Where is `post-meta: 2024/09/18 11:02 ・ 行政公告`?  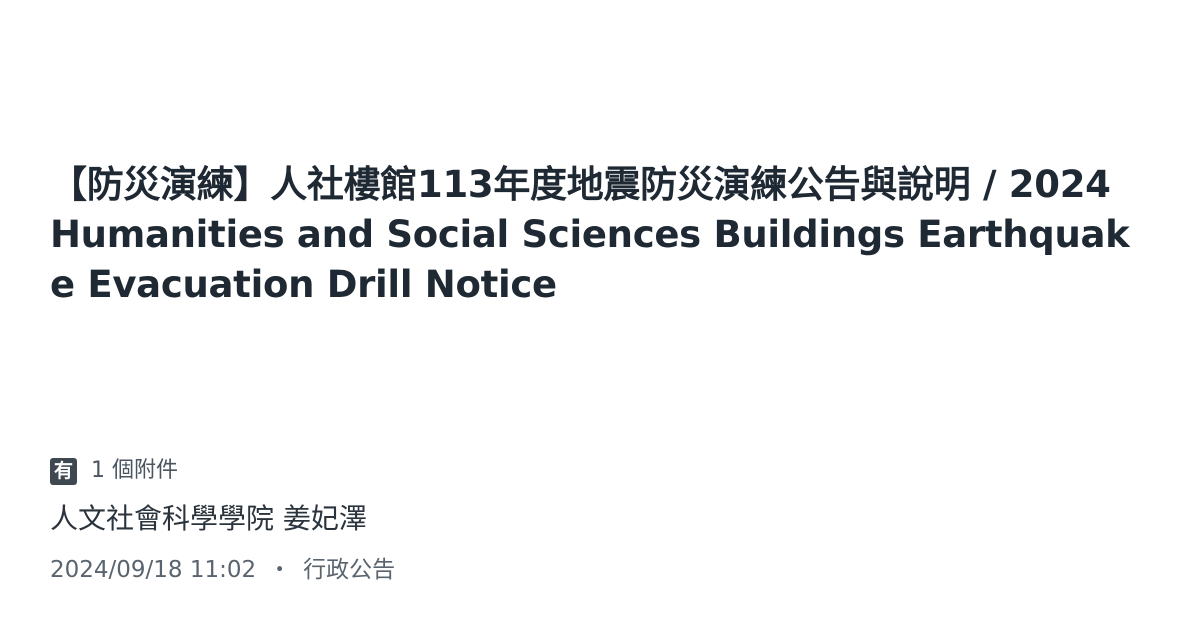 post-meta: 2024/09/18 11:02 ・ 行政公告 is located at coordinates (222, 570).